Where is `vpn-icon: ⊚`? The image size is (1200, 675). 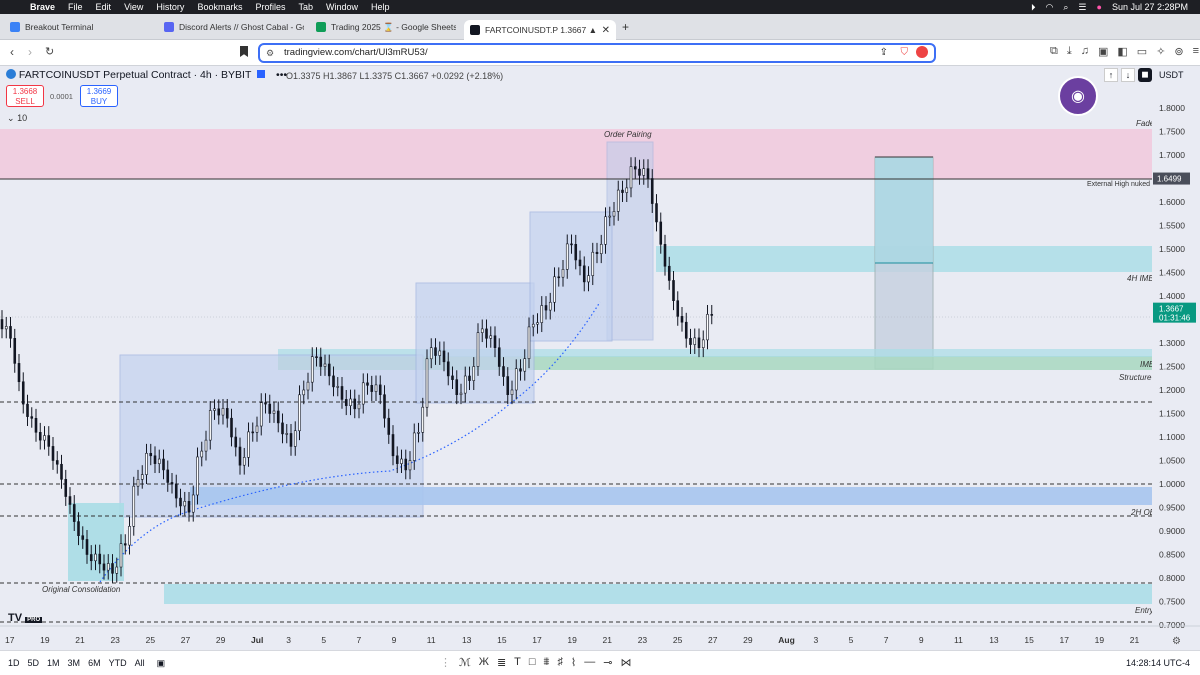 vpn-icon: ⊚ is located at coordinates (1178, 51).